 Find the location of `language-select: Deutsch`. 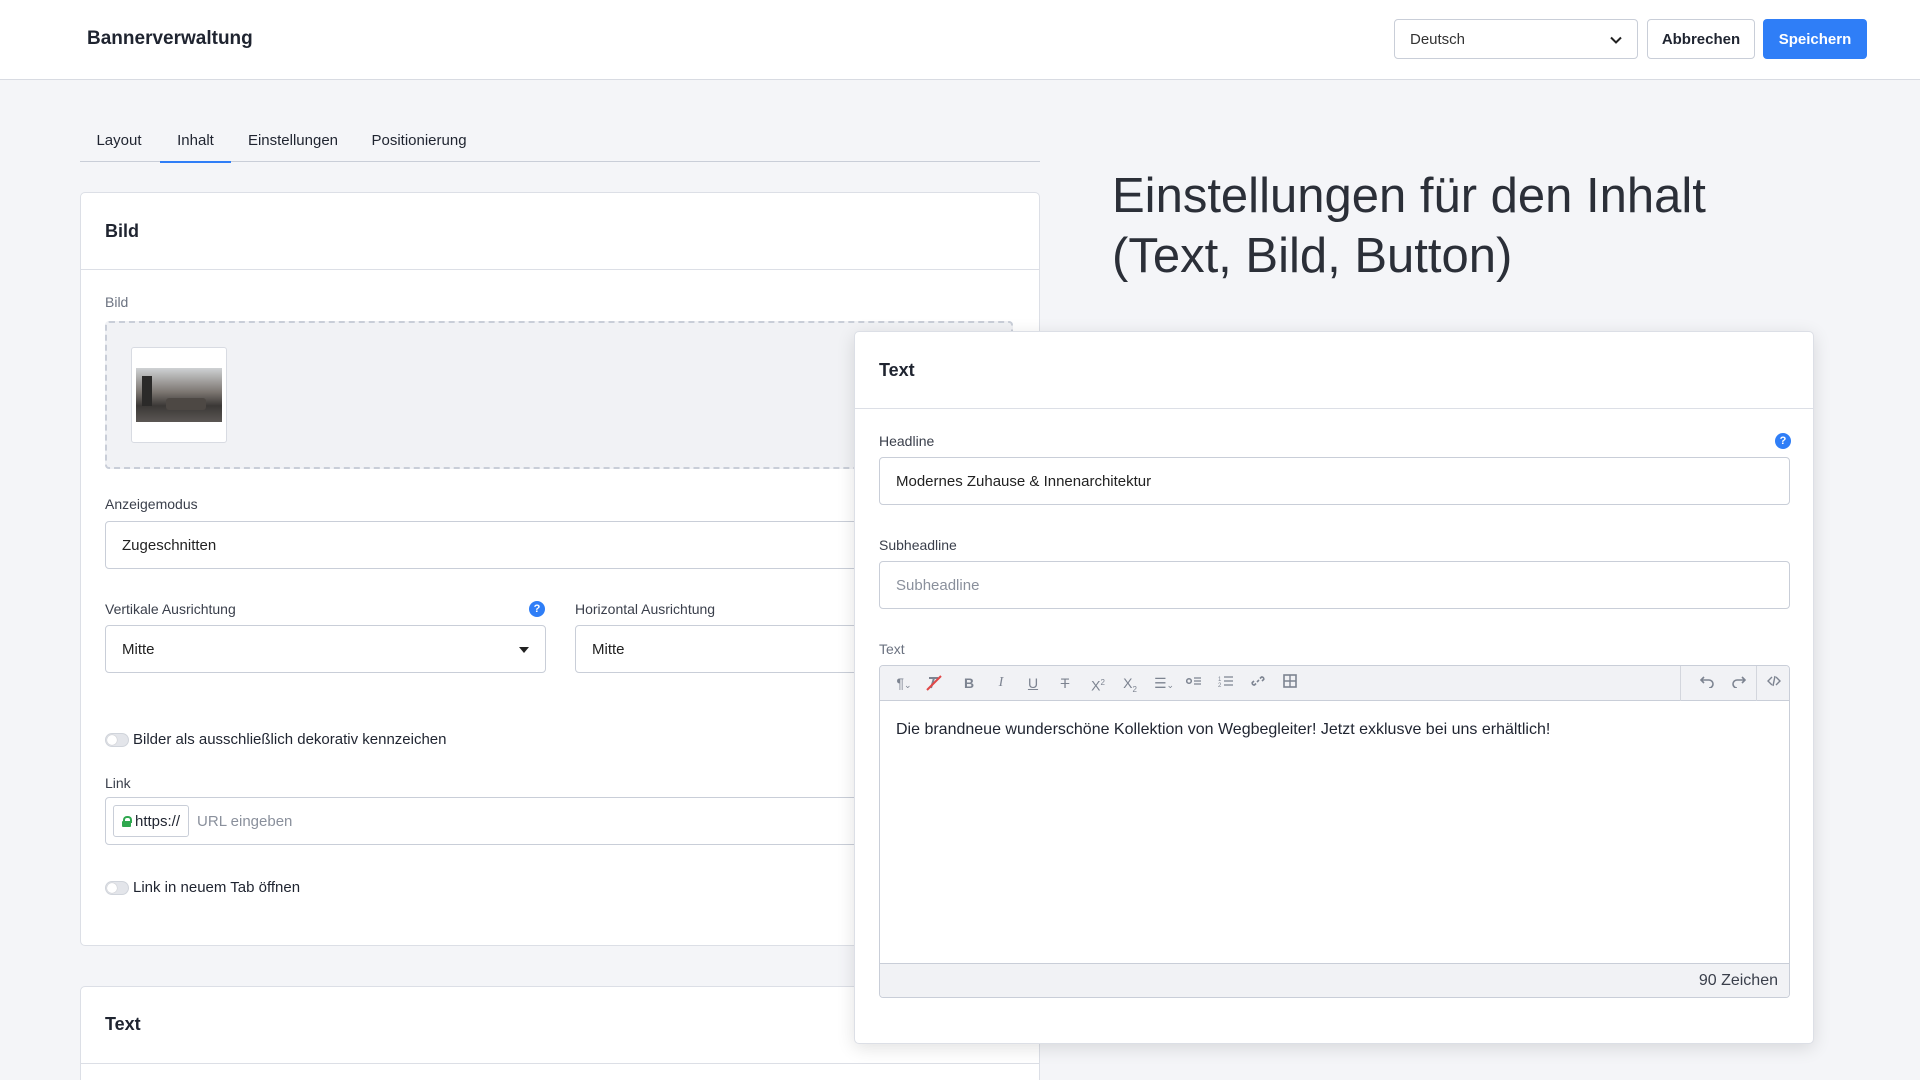

language-select: Deutsch is located at coordinates (1516, 39).